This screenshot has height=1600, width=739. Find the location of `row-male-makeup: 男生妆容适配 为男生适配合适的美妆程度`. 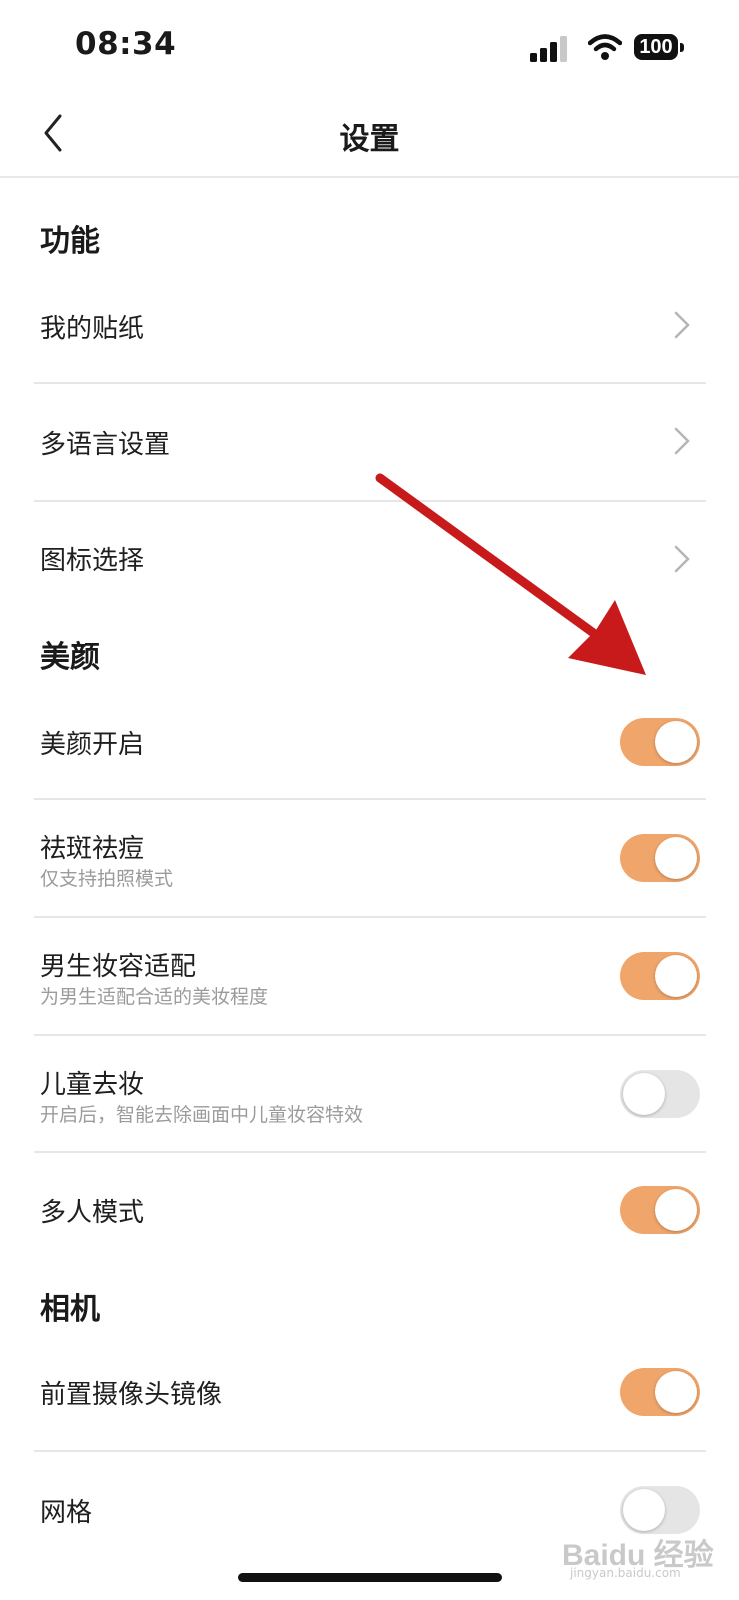

row-male-makeup: 男生妆容适配 为男生适配合适的美妆程度 is located at coordinates (370, 983).